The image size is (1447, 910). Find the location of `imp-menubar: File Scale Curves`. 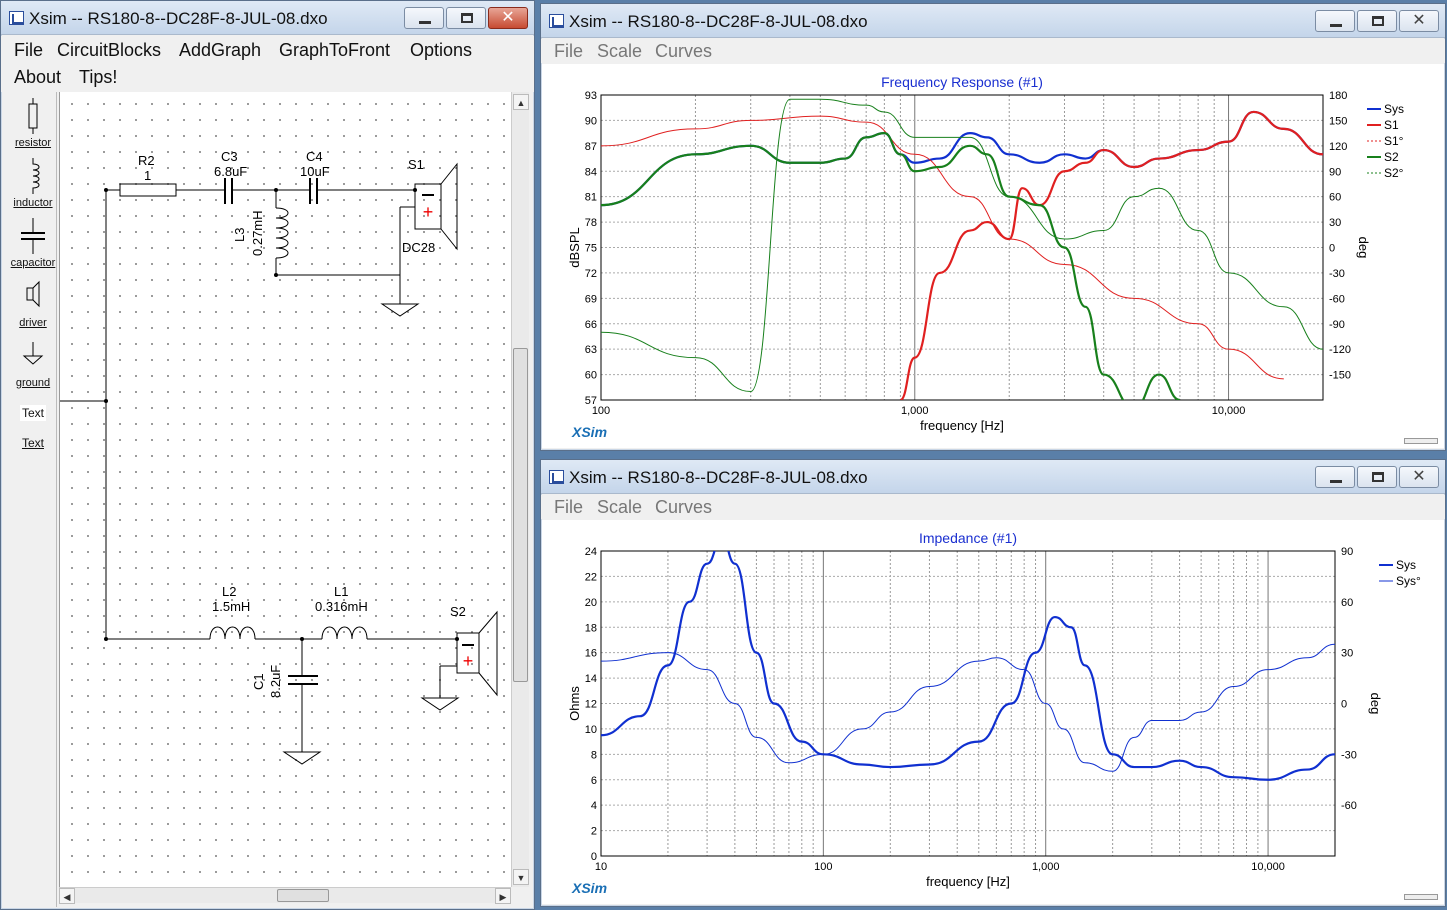

imp-menubar: File Scale Curves is located at coordinates (993, 507).